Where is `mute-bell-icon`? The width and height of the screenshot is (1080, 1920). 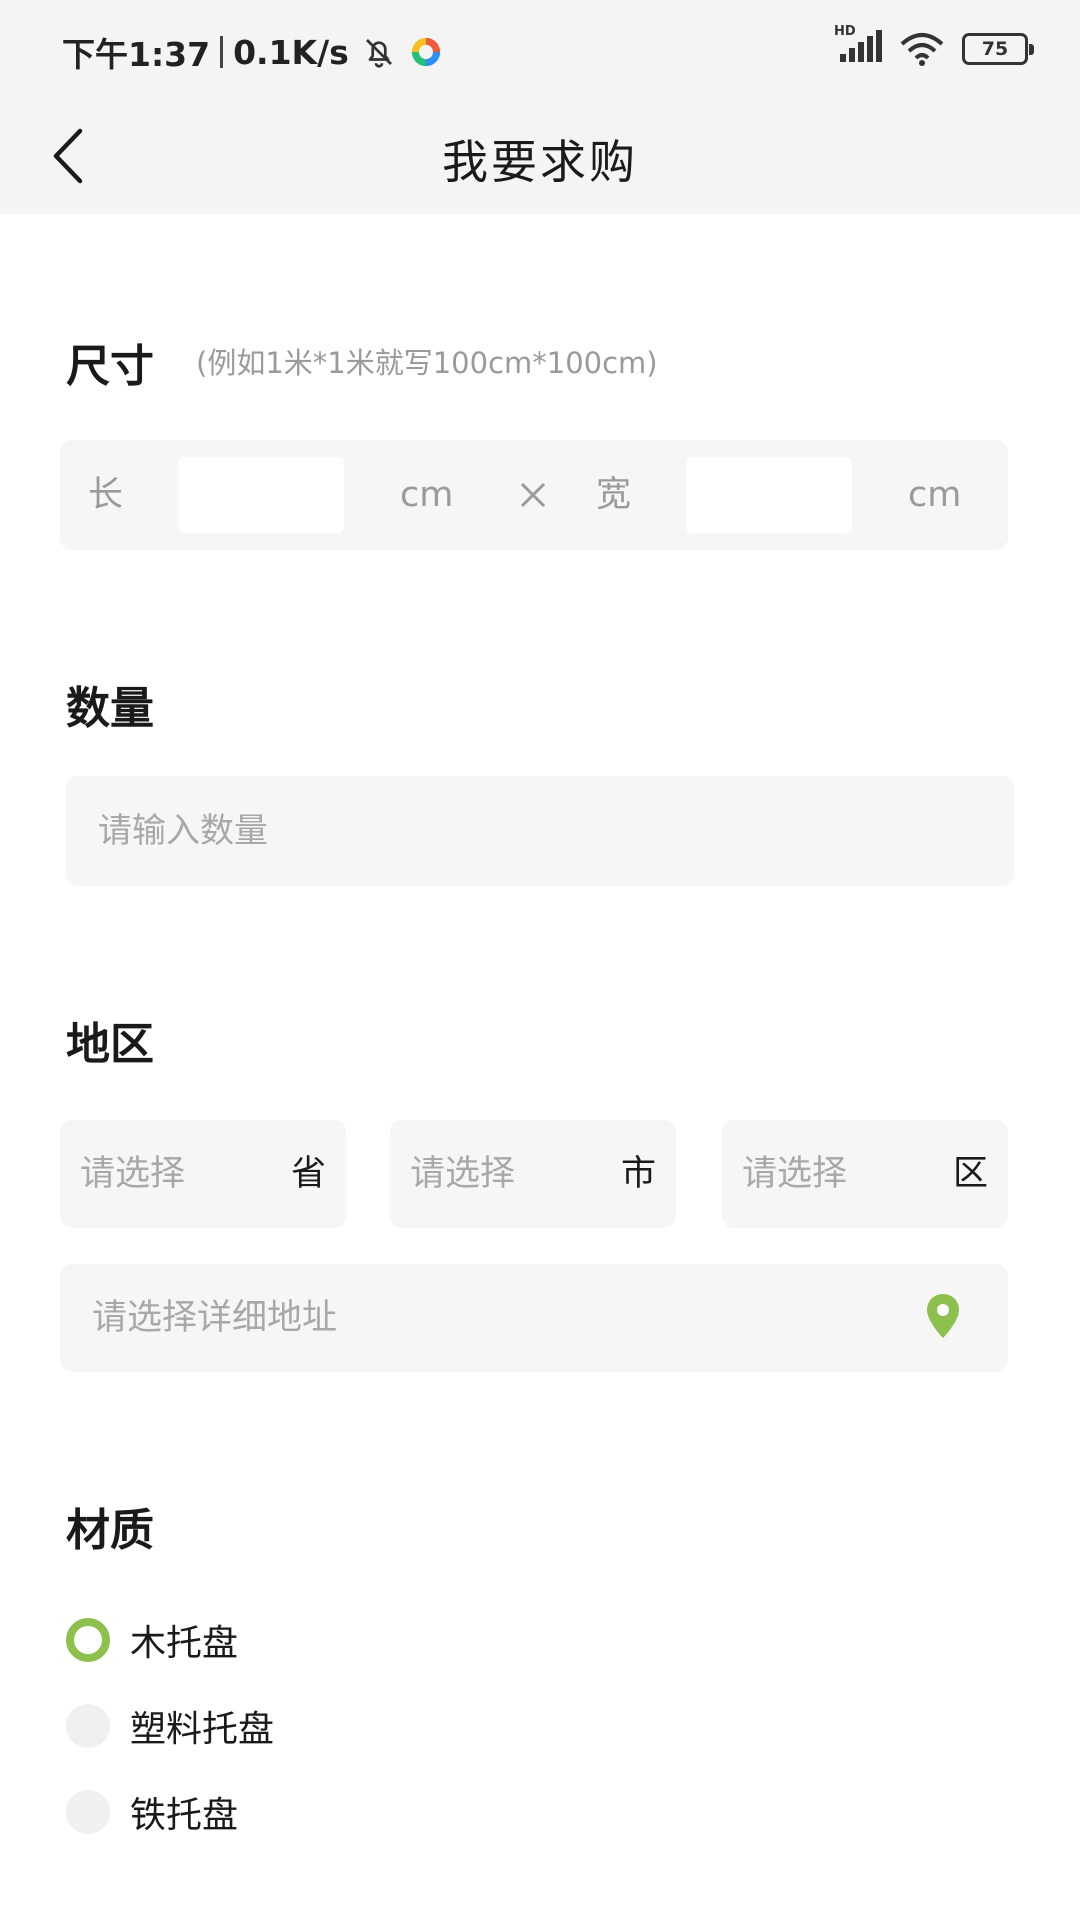
mute-bell-icon is located at coordinates (378, 53).